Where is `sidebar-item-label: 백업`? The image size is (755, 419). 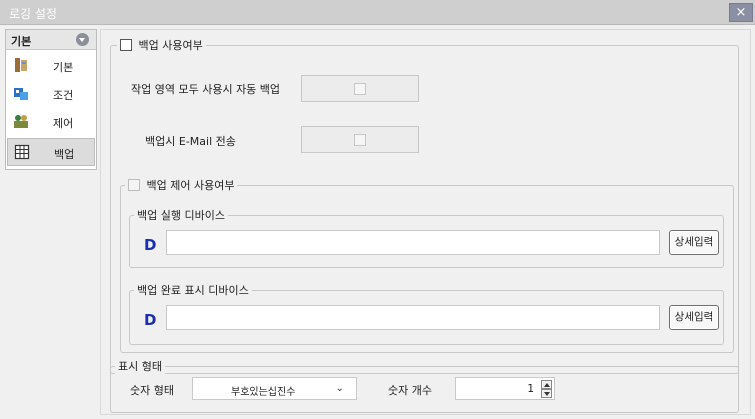
sidebar-item-label: 백업 is located at coordinates (64, 154).